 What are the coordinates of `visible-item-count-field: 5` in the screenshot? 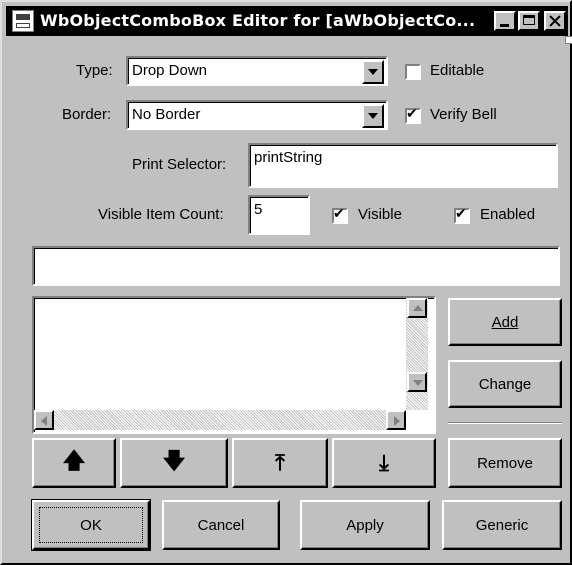 It's located at (279, 215).